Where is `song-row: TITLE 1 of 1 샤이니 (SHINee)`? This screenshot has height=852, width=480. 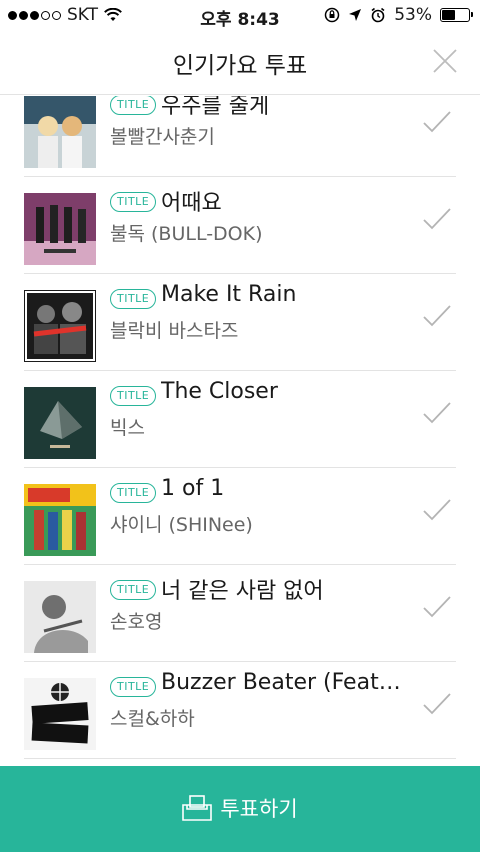 song-row: TITLE 1 of 1 샤이니 (SHINee) is located at coordinates (240, 516).